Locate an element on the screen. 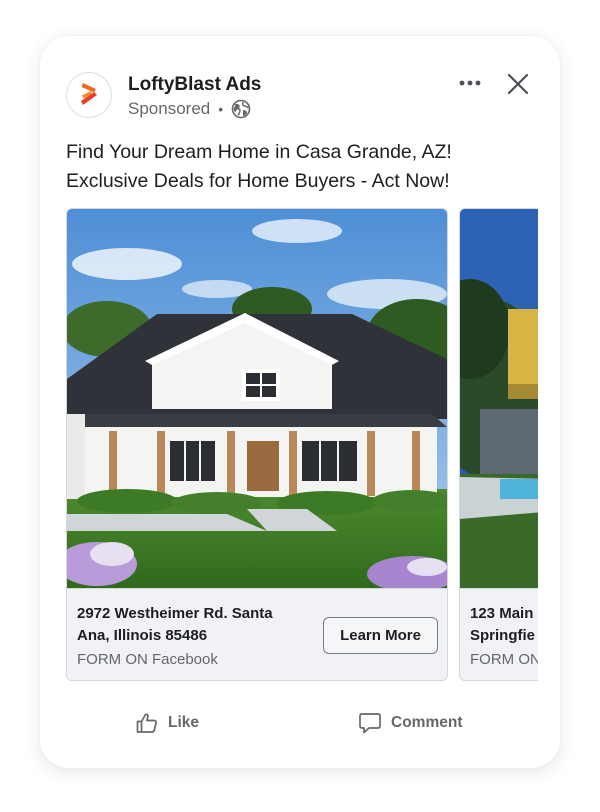 The width and height of the screenshot is (600, 812). more-options-icon is located at coordinates (470, 83).